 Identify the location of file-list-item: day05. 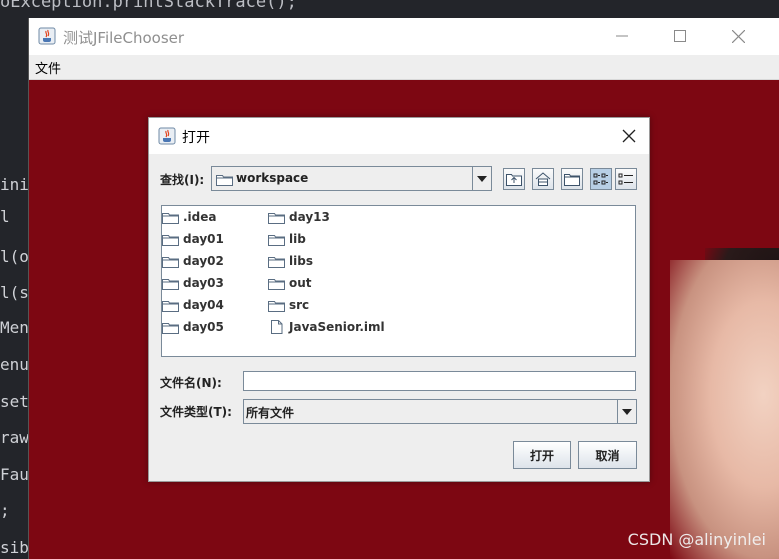
(193, 327).